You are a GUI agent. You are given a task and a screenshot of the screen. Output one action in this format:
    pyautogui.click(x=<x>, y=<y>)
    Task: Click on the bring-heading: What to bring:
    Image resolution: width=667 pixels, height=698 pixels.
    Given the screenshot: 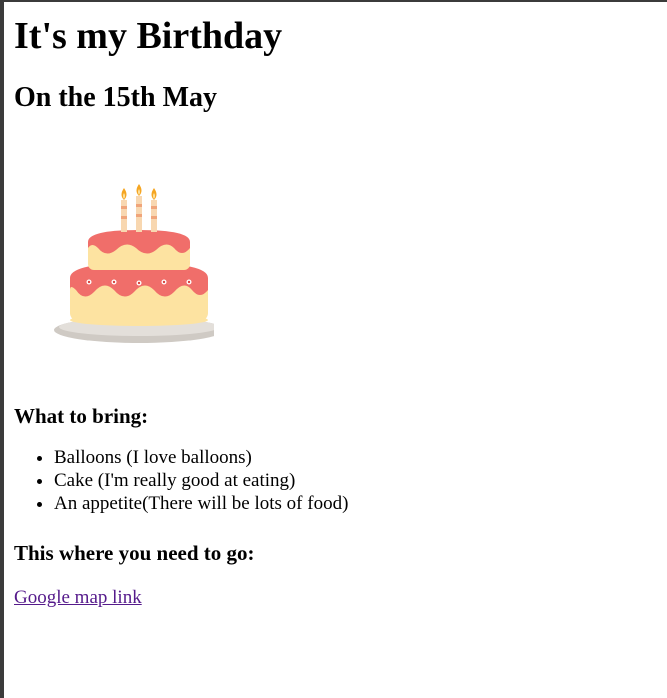 What is the action you would take?
    pyautogui.click(x=81, y=416)
    